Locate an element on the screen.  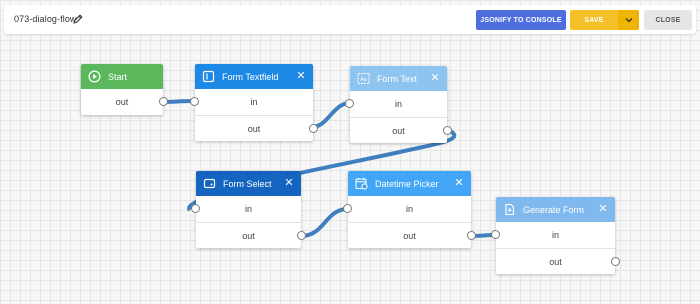
node-title: Form Select is located at coordinates (247, 183).